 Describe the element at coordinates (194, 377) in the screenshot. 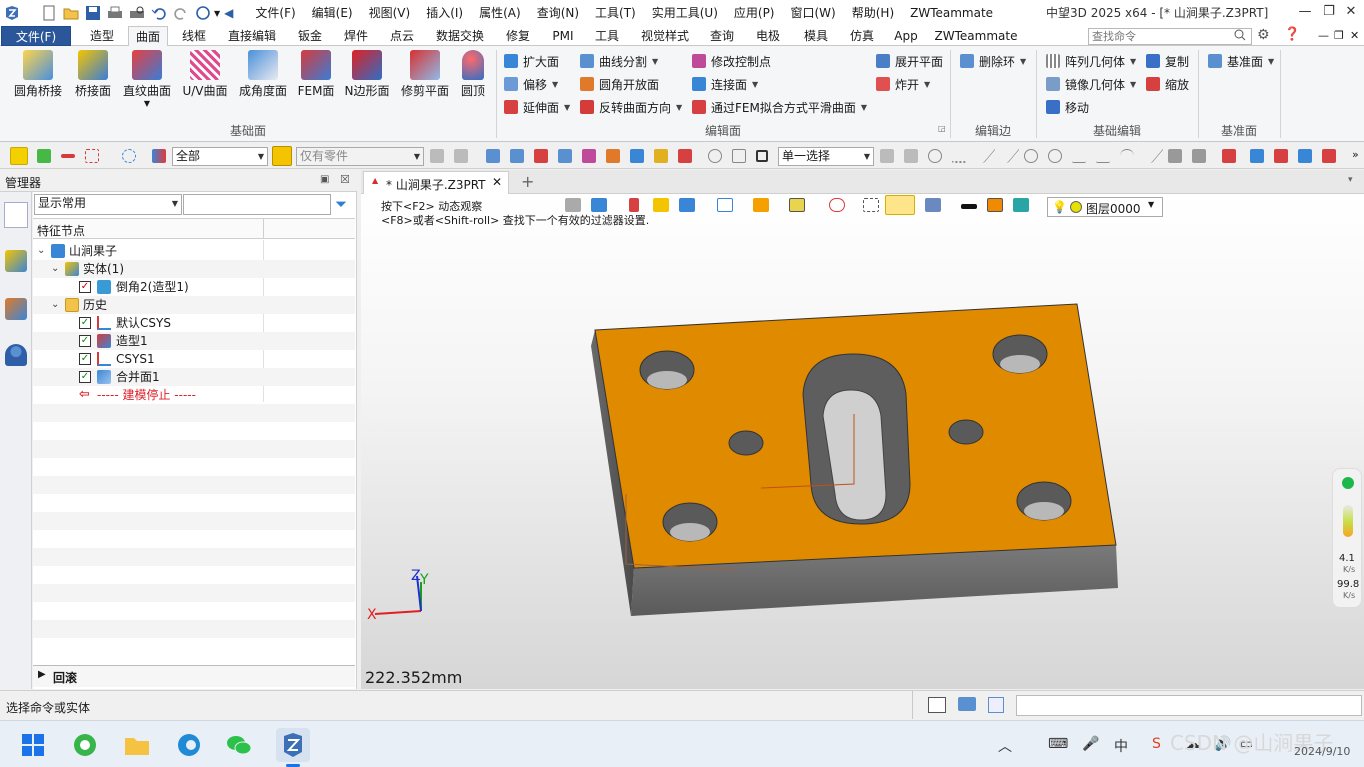

I see `tree-node-merge-faces: ✓ 合并面1` at that location.